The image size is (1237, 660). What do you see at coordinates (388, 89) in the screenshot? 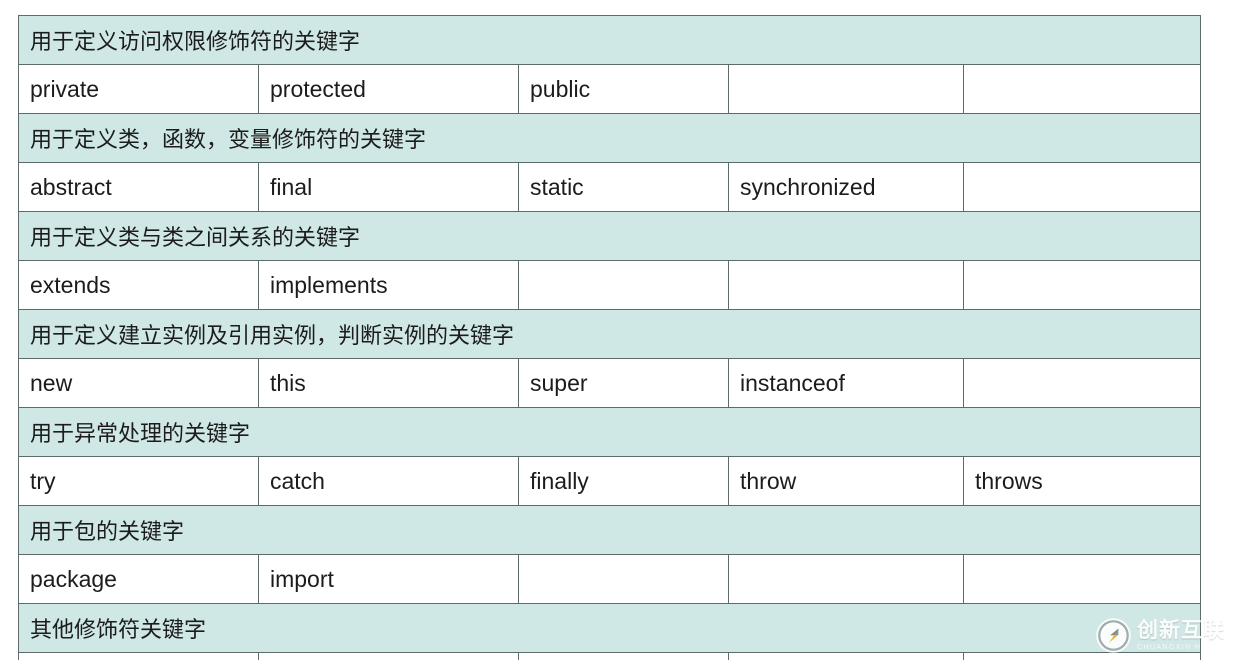
I see `keyword-cell: protected` at bounding box center [388, 89].